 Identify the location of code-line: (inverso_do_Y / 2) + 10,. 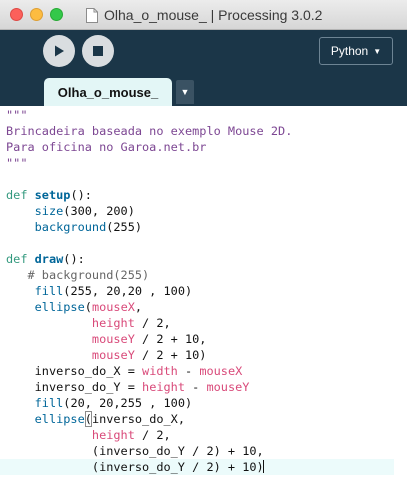
(202, 451).